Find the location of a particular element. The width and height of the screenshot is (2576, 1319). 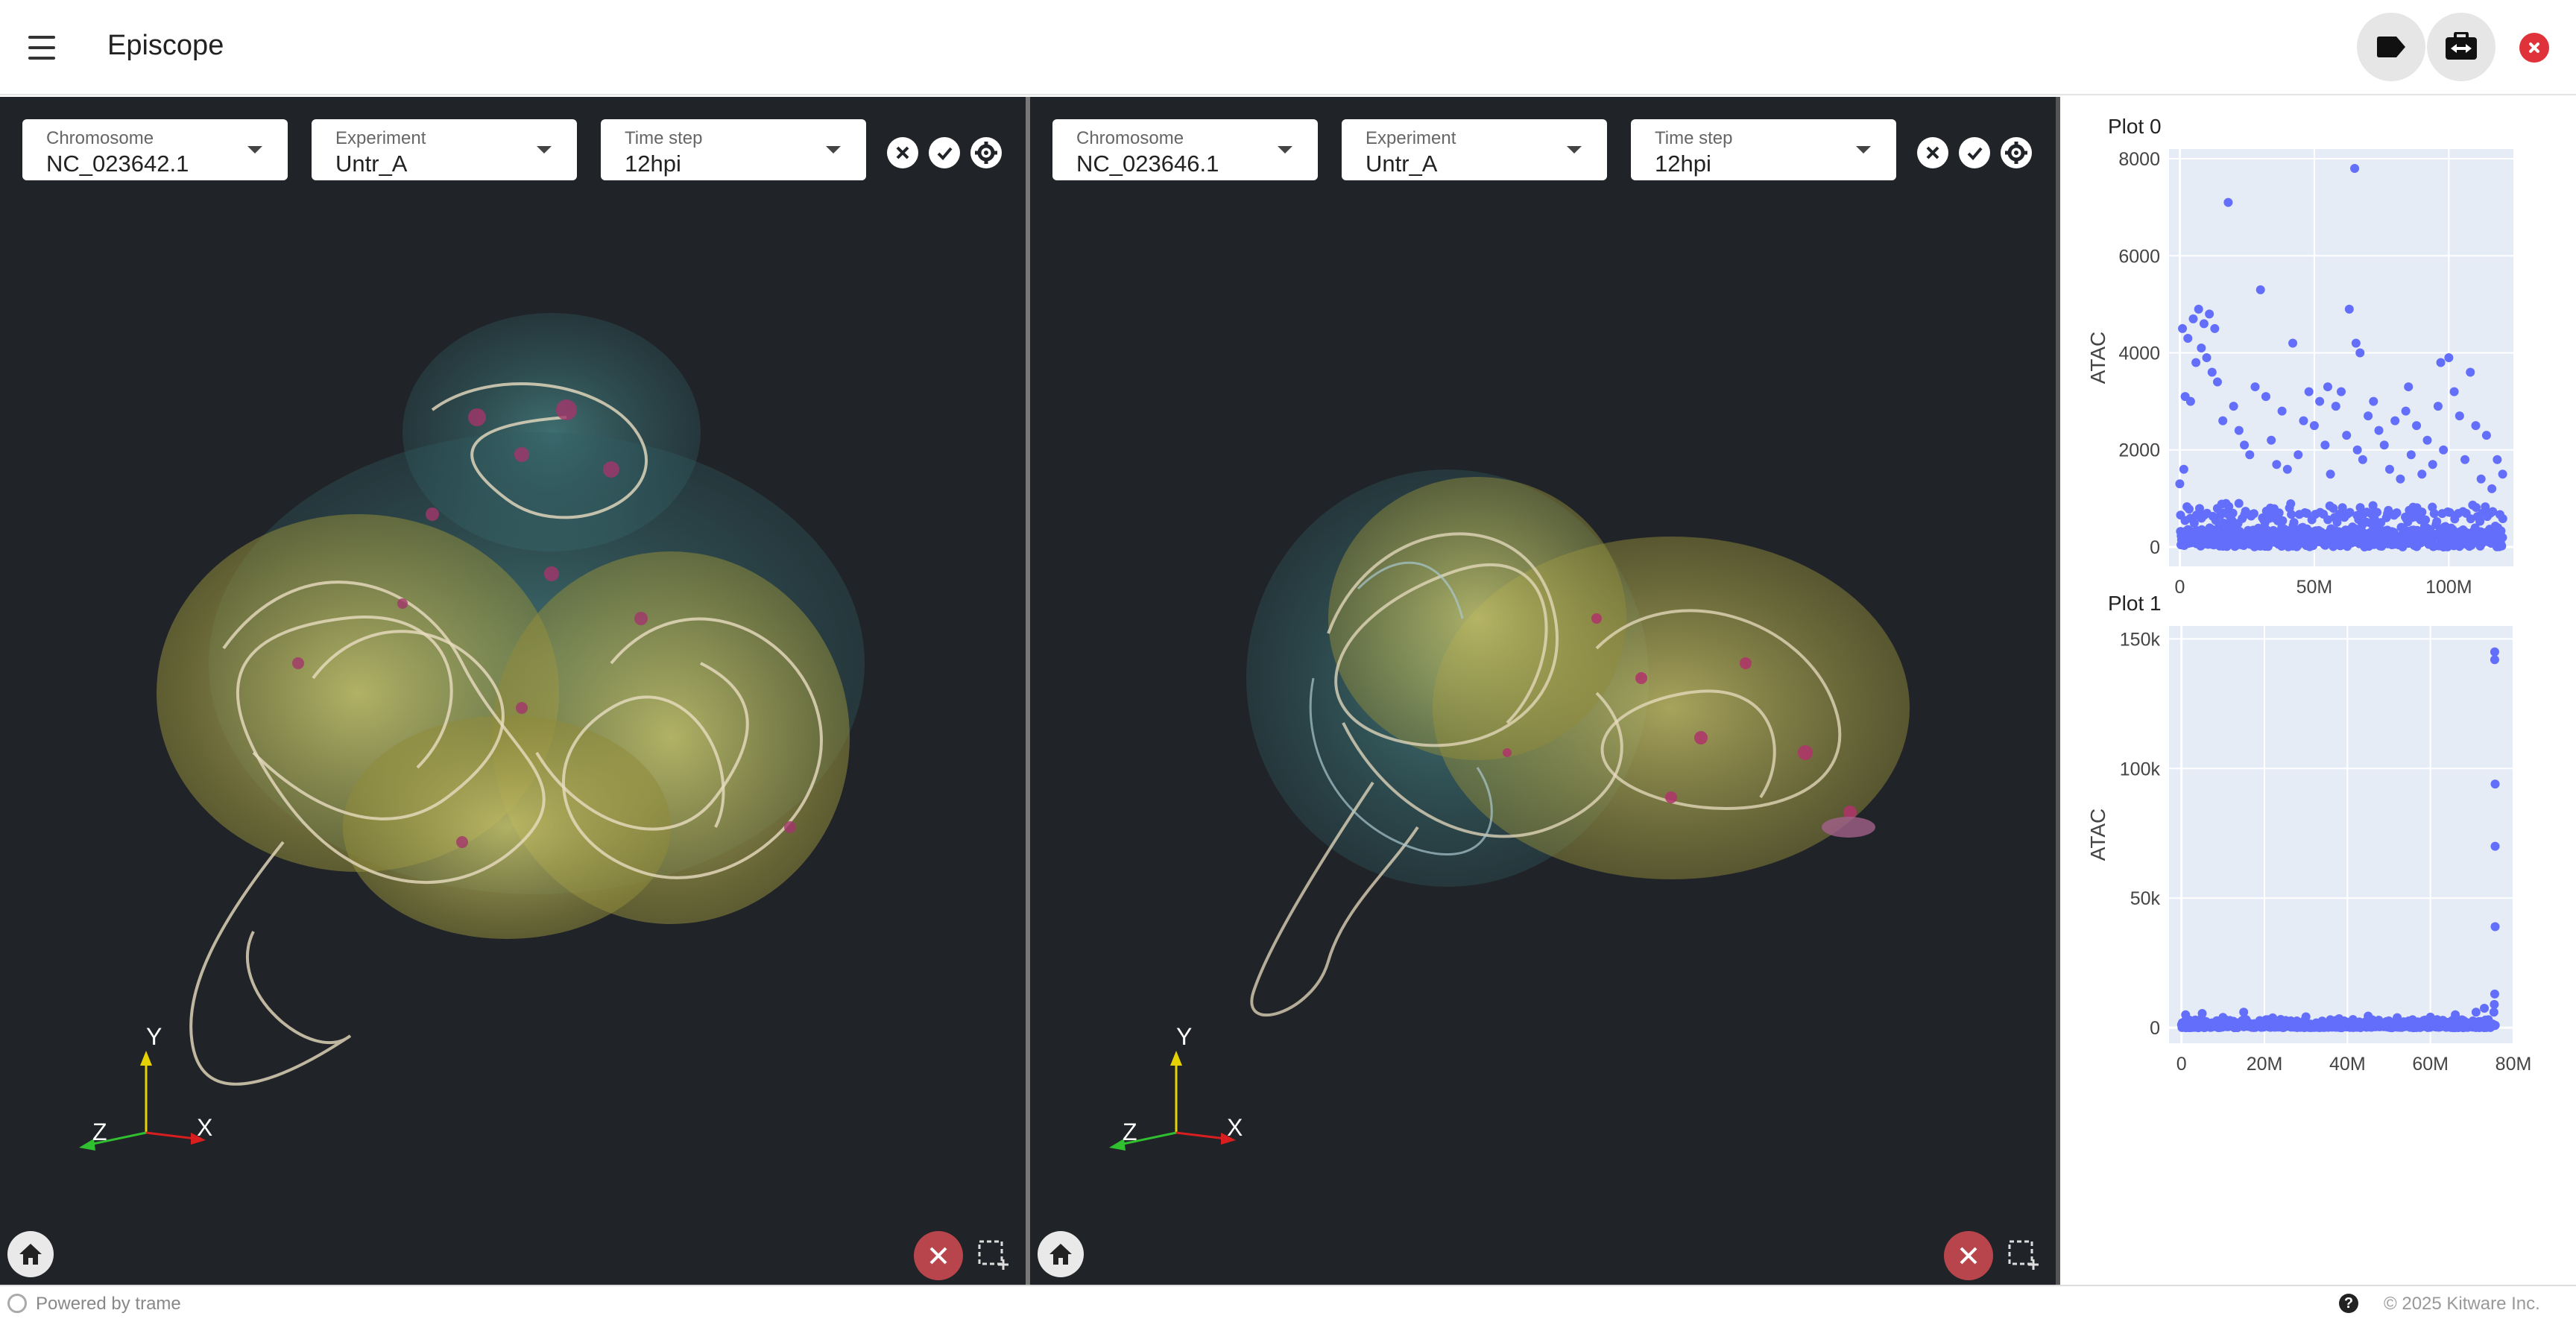

y-tick-label: 4000 is located at coordinates (2139, 353).